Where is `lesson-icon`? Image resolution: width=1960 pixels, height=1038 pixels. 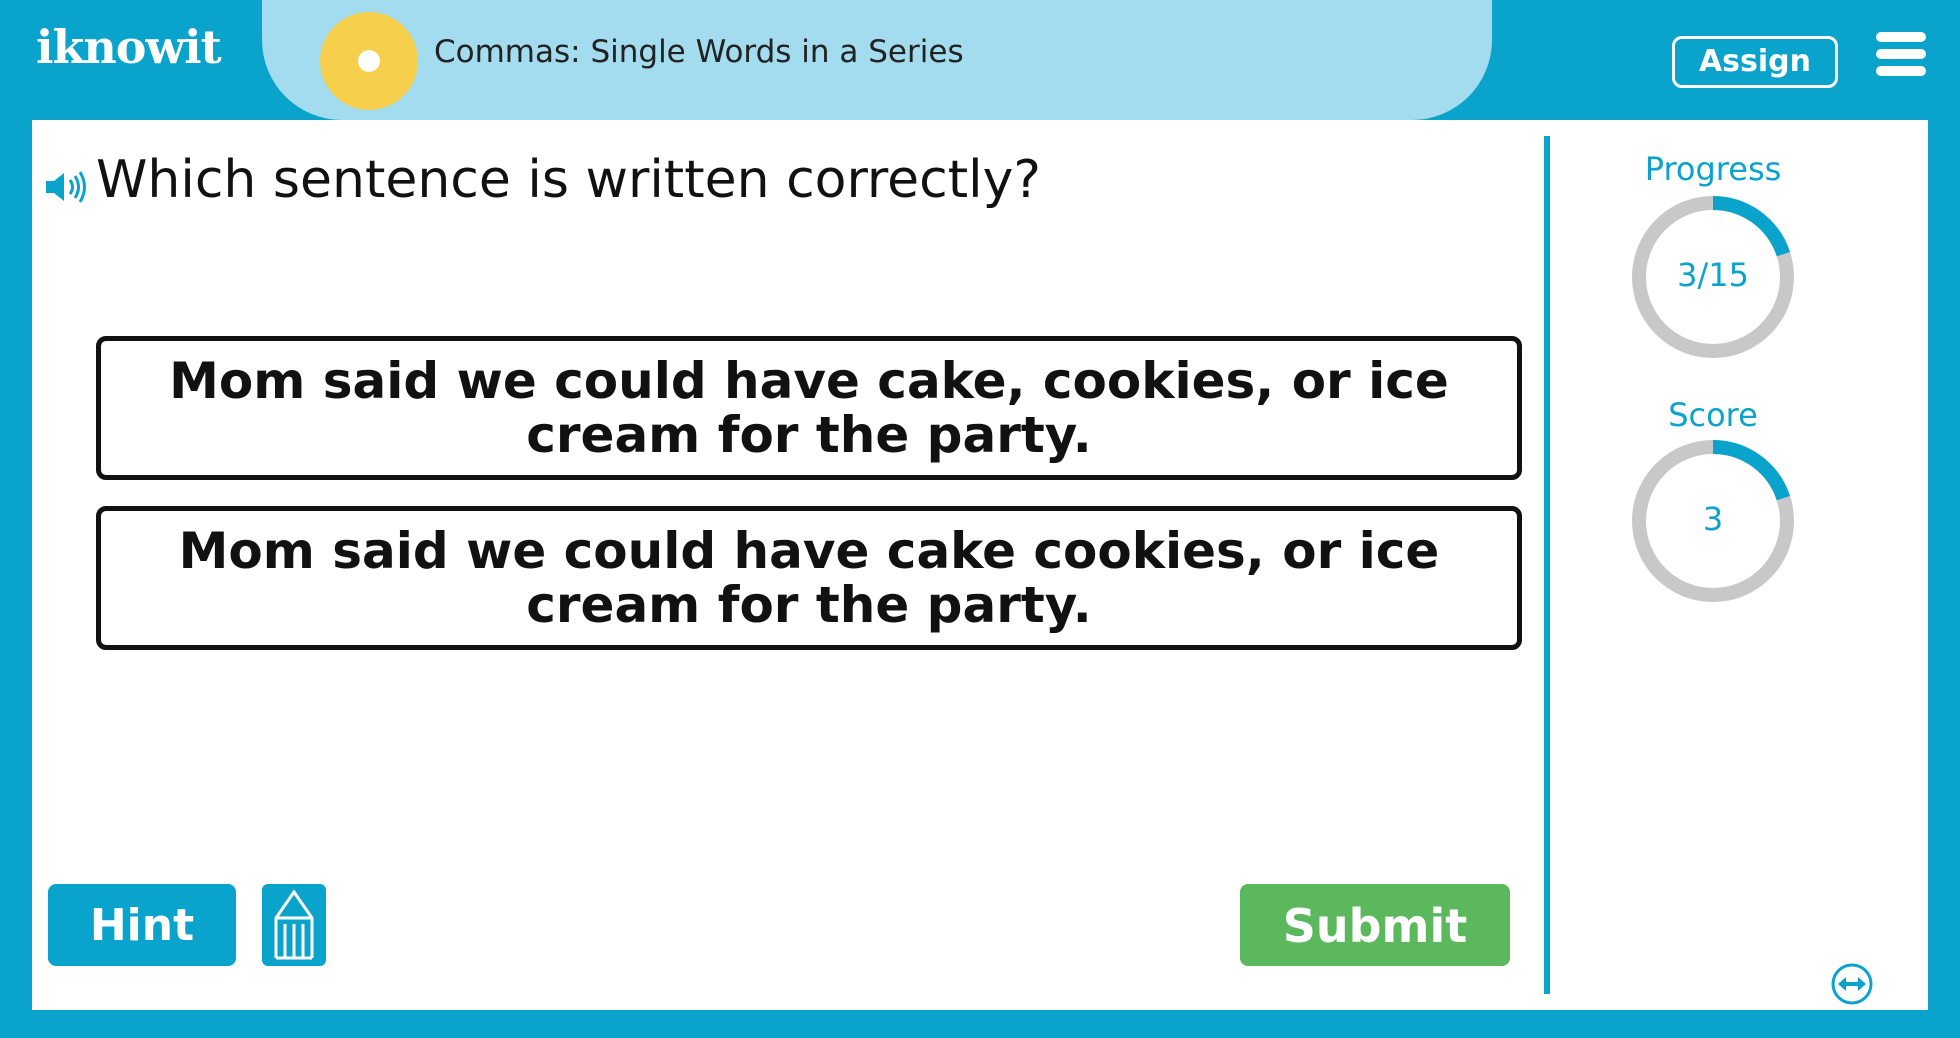
lesson-icon is located at coordinates (369, 61).